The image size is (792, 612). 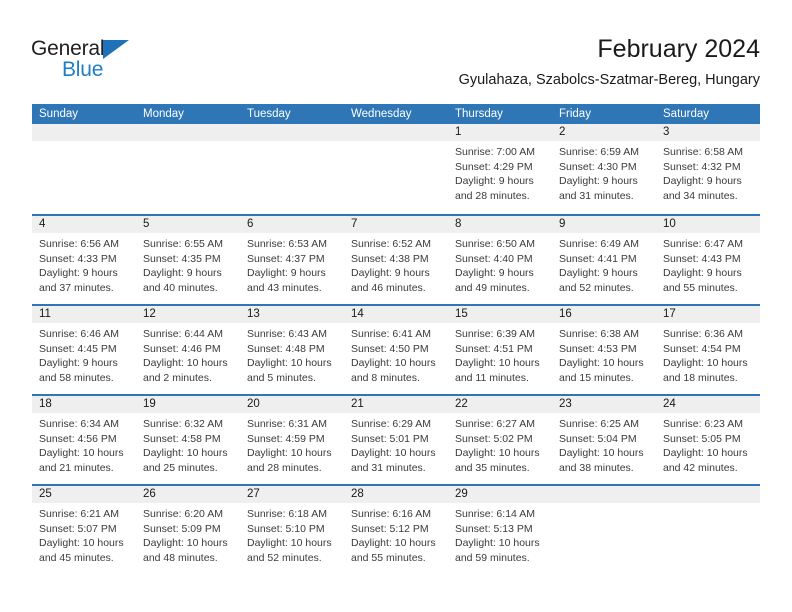 I want to click on sunrise-text: Sunrise: 6:25 AM, so click(x=599, y=424).